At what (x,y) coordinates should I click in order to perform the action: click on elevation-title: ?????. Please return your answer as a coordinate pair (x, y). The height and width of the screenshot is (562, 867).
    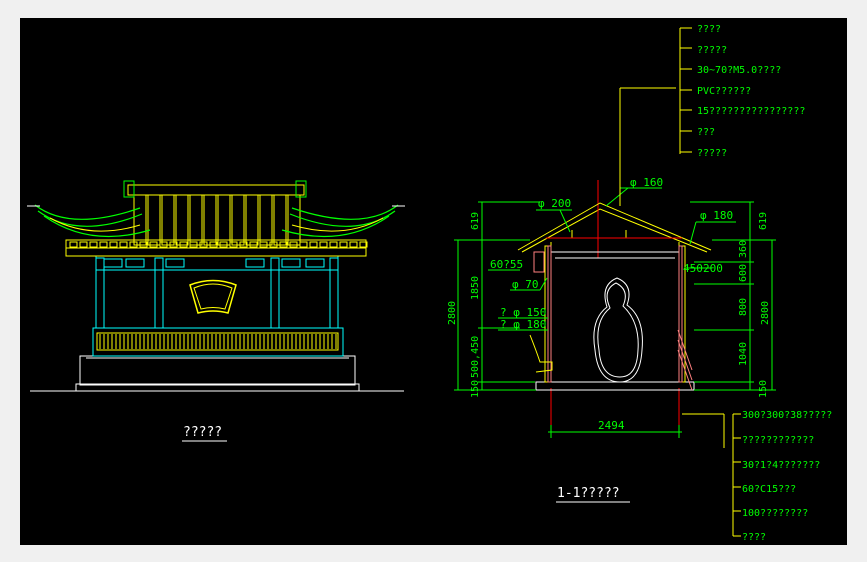
    Looking at the image, I should click on (202, 432).